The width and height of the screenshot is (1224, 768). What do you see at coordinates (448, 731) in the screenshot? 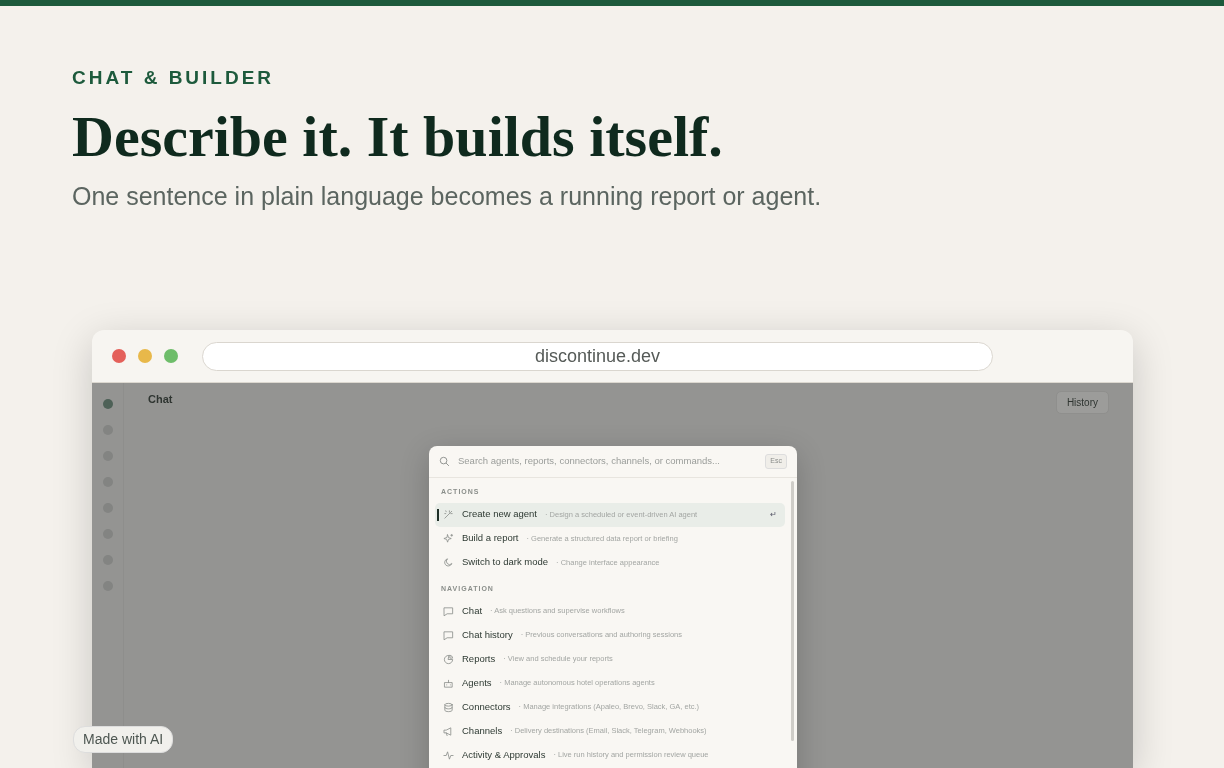
I see `megaphone-icon` at bounding box center [448, 731].